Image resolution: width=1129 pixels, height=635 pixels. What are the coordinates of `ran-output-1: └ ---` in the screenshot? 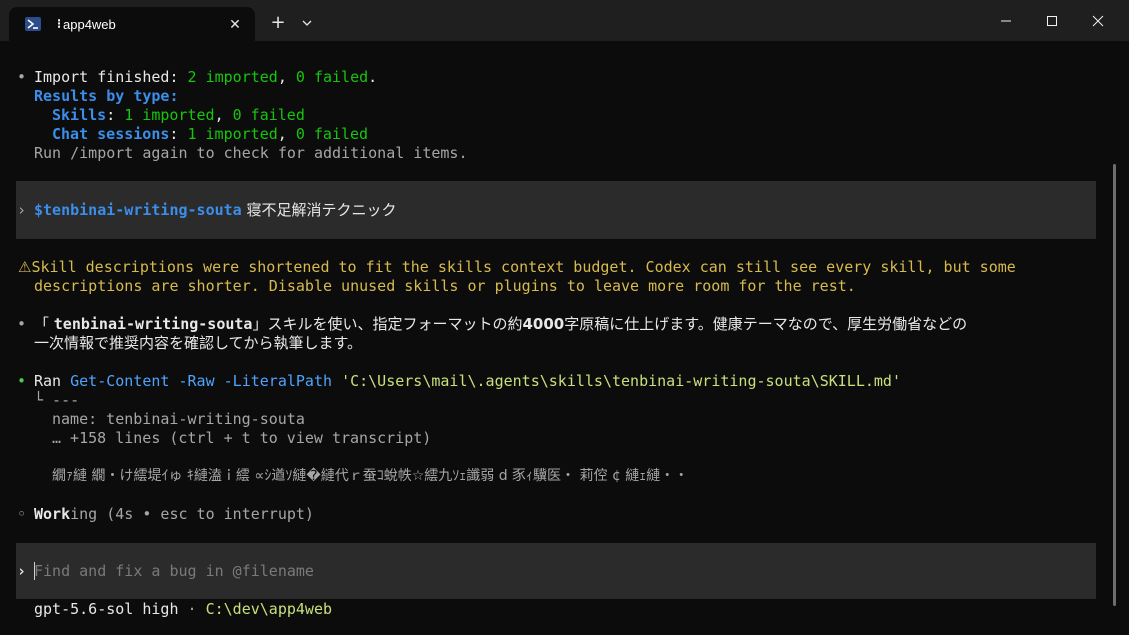 It's located at (57, 400).